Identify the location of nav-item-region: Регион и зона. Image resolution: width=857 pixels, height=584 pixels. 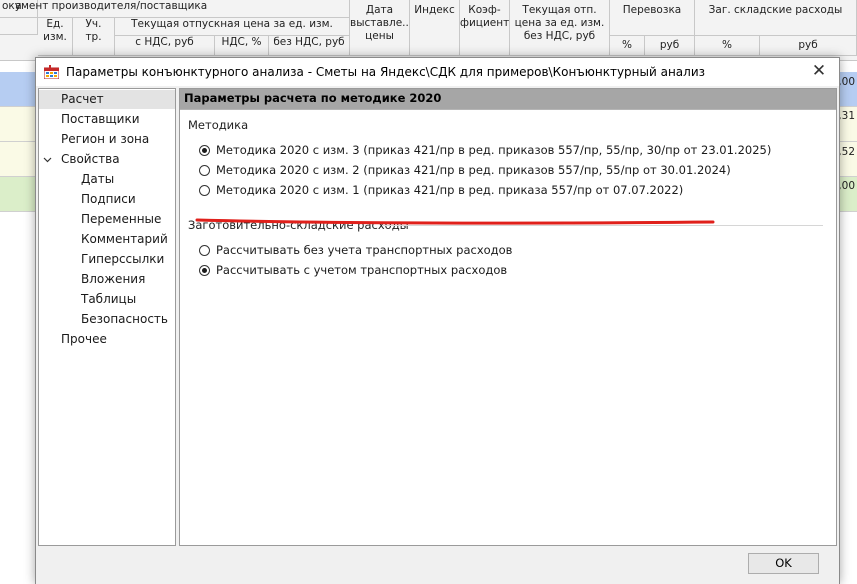
(107, 139).